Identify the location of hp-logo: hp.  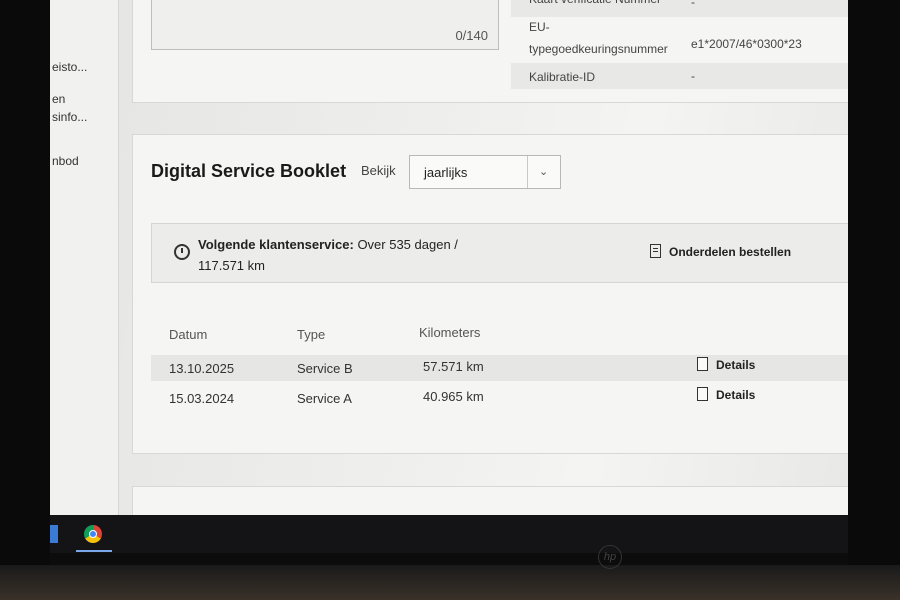
(610, 557).